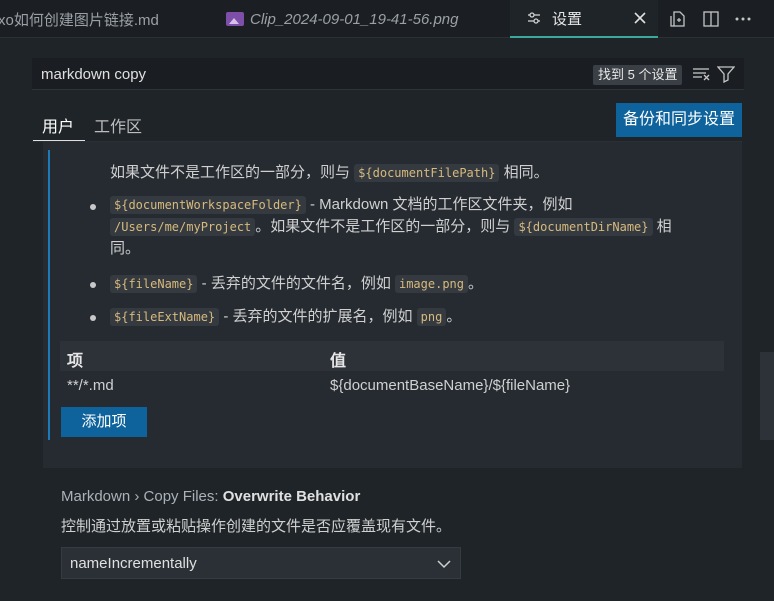 The image size is (774, 601). What do you see at coordinates (567, 19) in the screenshot?
I see `tab-label: 设置` at bounding box center [567, 19].